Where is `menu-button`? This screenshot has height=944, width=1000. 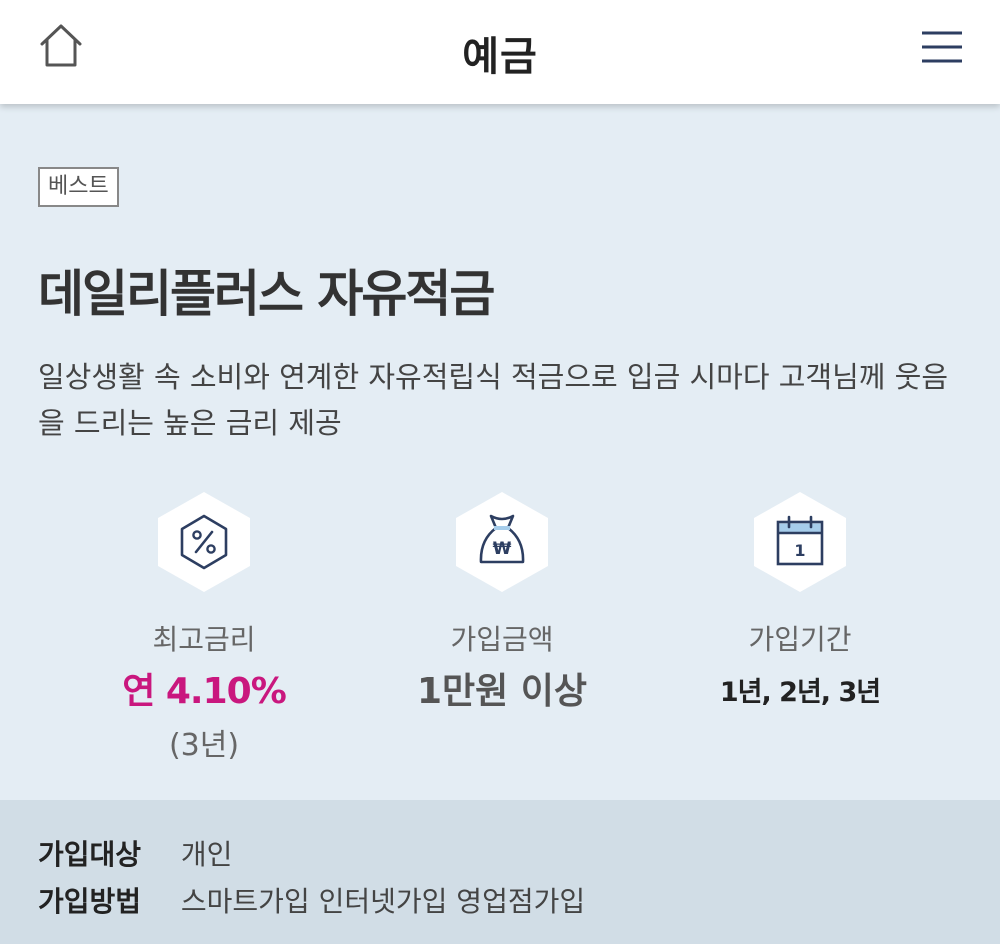 menu-button is located at coordinates (942, 47).